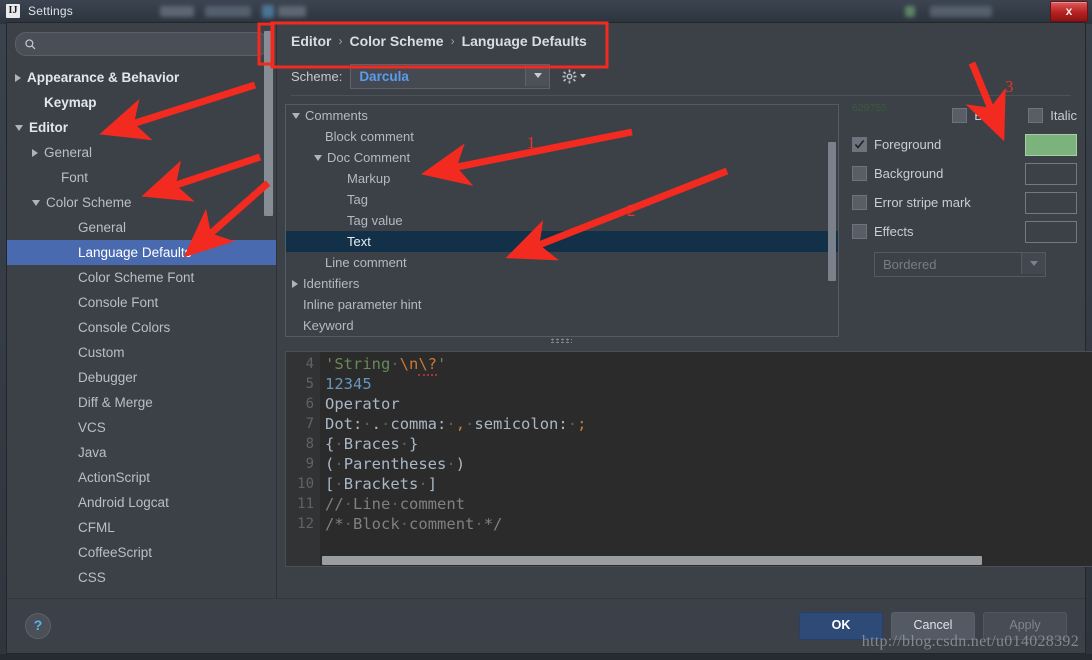  What do you see at coordinates (832, 211) in the screenshot?
I see `attribute-list-scrollbar-thumb` at bounding box center [832, 211].